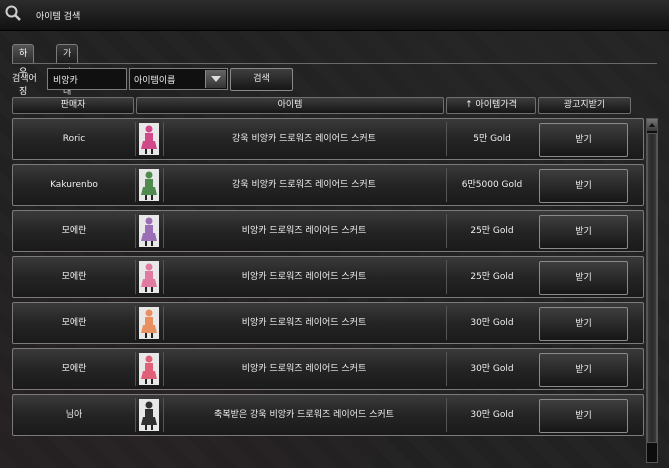 This screenshot has width=669, height=468. Describe the element at coordinates (492, 139) in the screenshot. I see `item-price: 5만 Gold` at that location.